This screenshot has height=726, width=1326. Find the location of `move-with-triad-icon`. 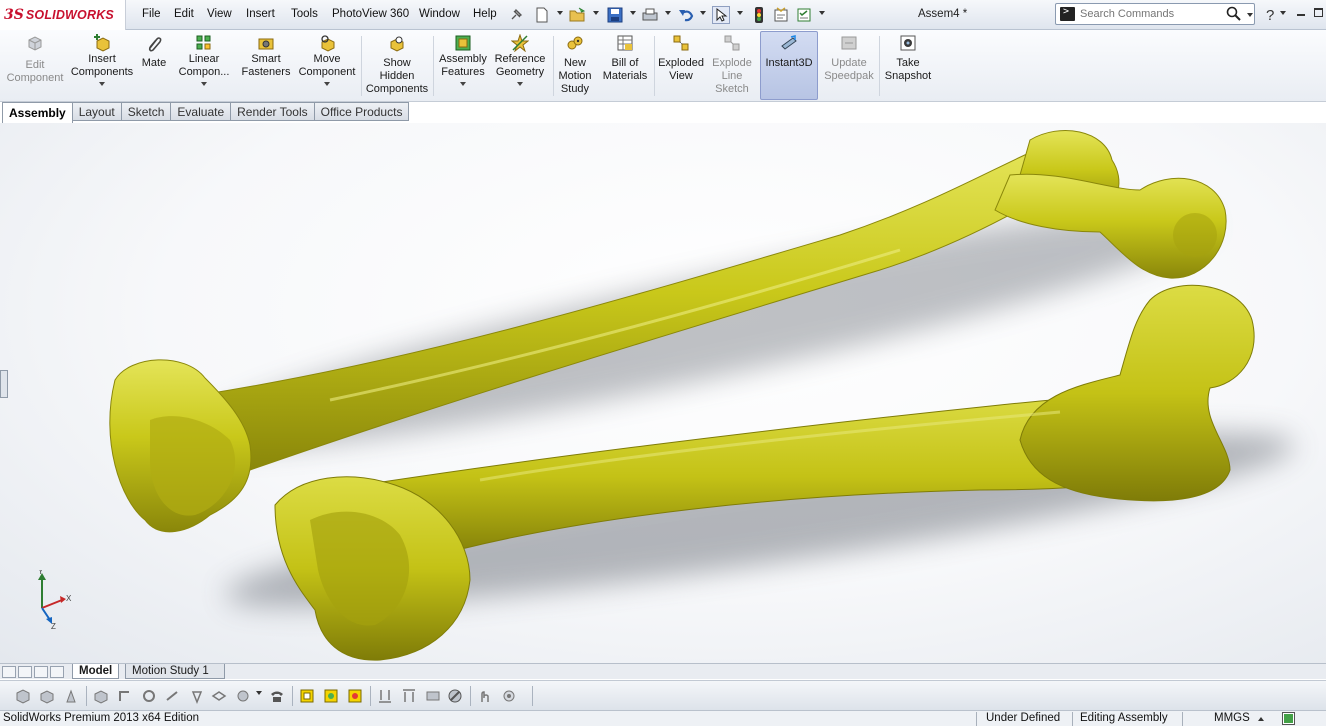

move-with-triad-icon is located at coordinates (149, 696).